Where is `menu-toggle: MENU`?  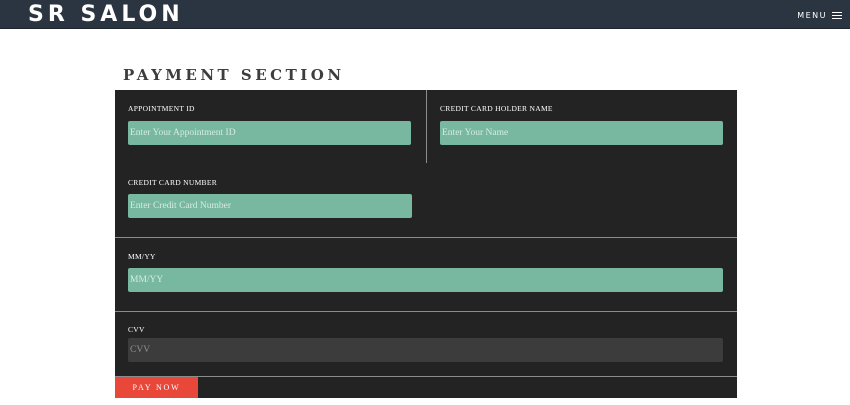
menu-toggle: MENU is located at coordinates (819, 15).